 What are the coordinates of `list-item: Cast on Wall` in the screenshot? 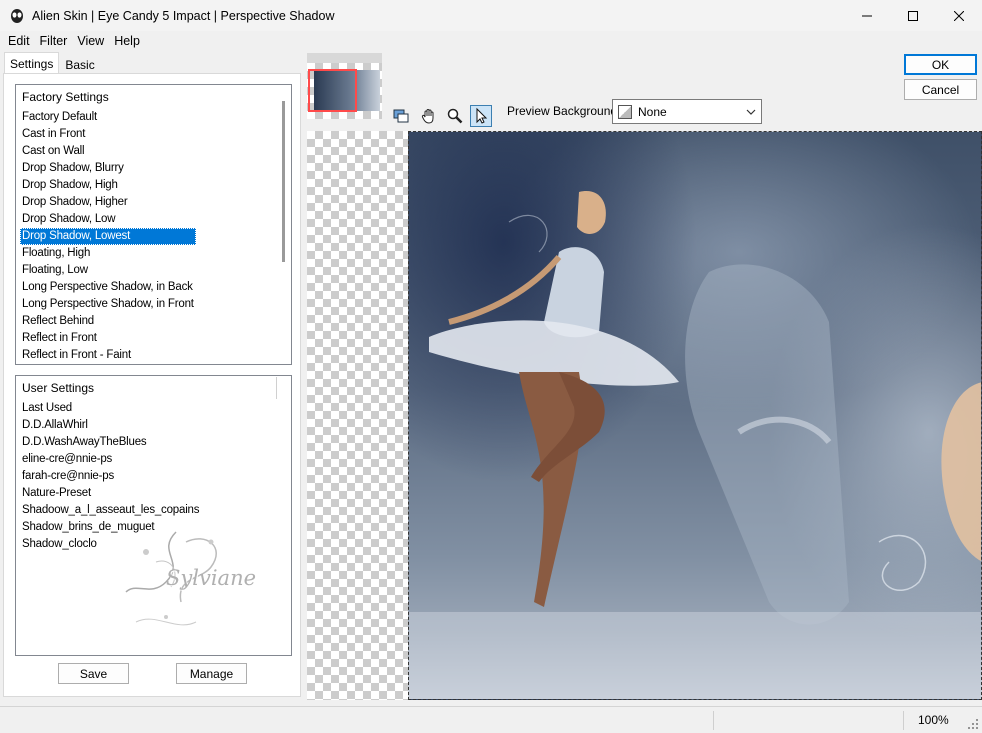 It's located at (108, 151).